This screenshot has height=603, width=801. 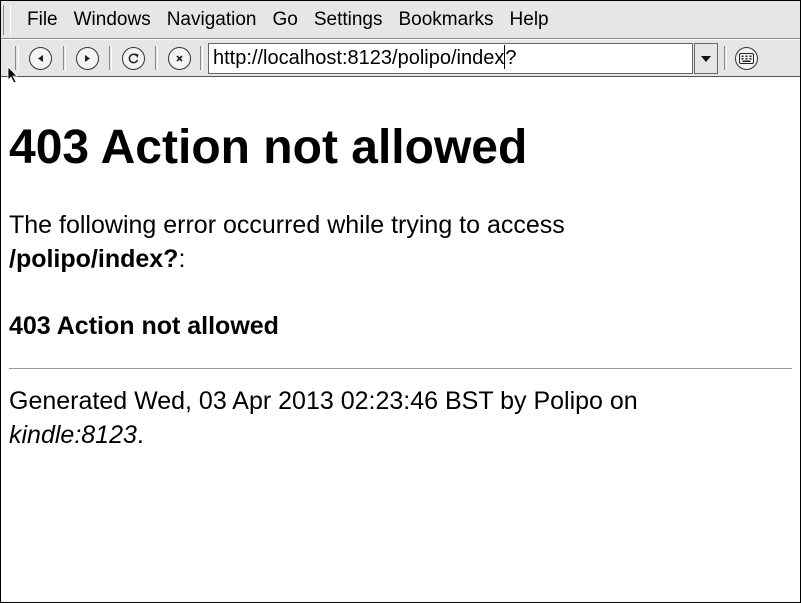 I want to click on stop-icon, so click(x=179, y=58).